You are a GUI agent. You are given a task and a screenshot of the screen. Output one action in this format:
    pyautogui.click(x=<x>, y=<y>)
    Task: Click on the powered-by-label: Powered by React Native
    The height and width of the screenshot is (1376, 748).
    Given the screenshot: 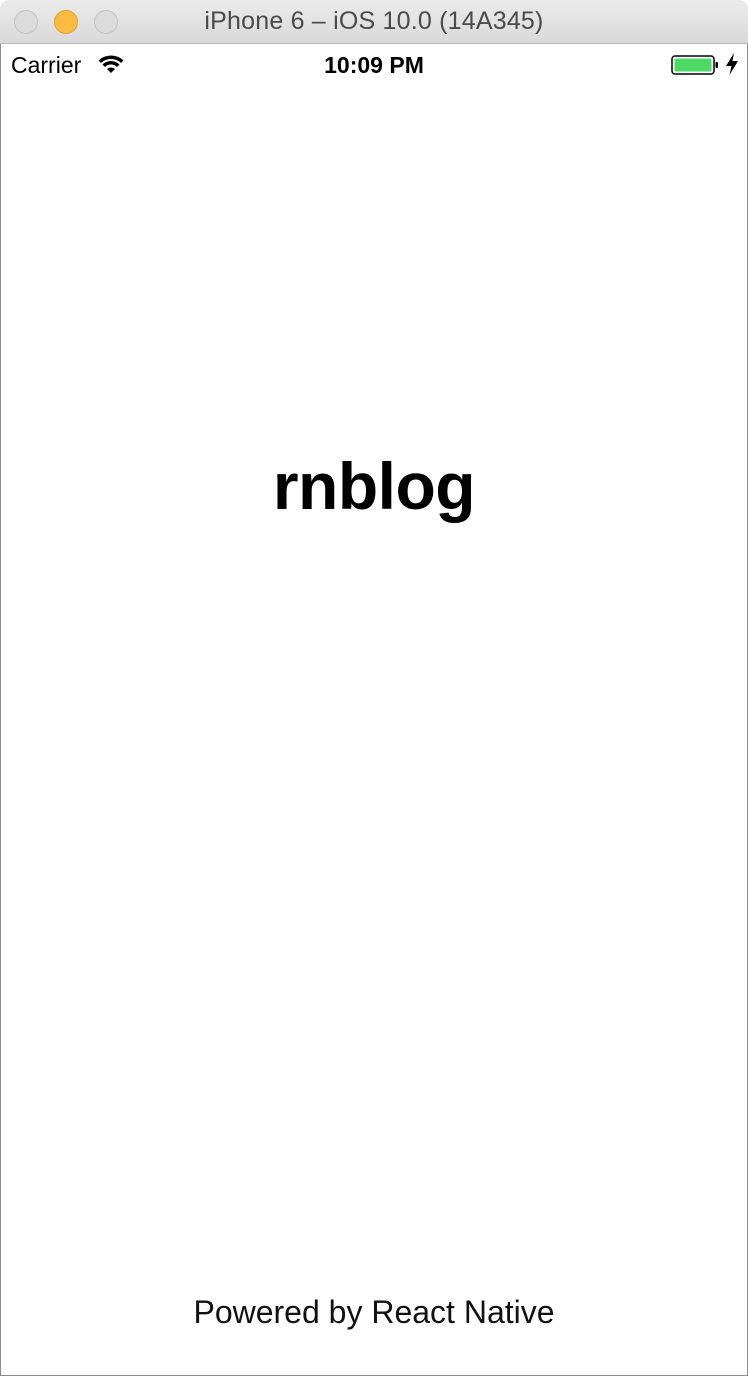 What is the action you would take?
    pyautogui.click(x=374, y=1312)
    